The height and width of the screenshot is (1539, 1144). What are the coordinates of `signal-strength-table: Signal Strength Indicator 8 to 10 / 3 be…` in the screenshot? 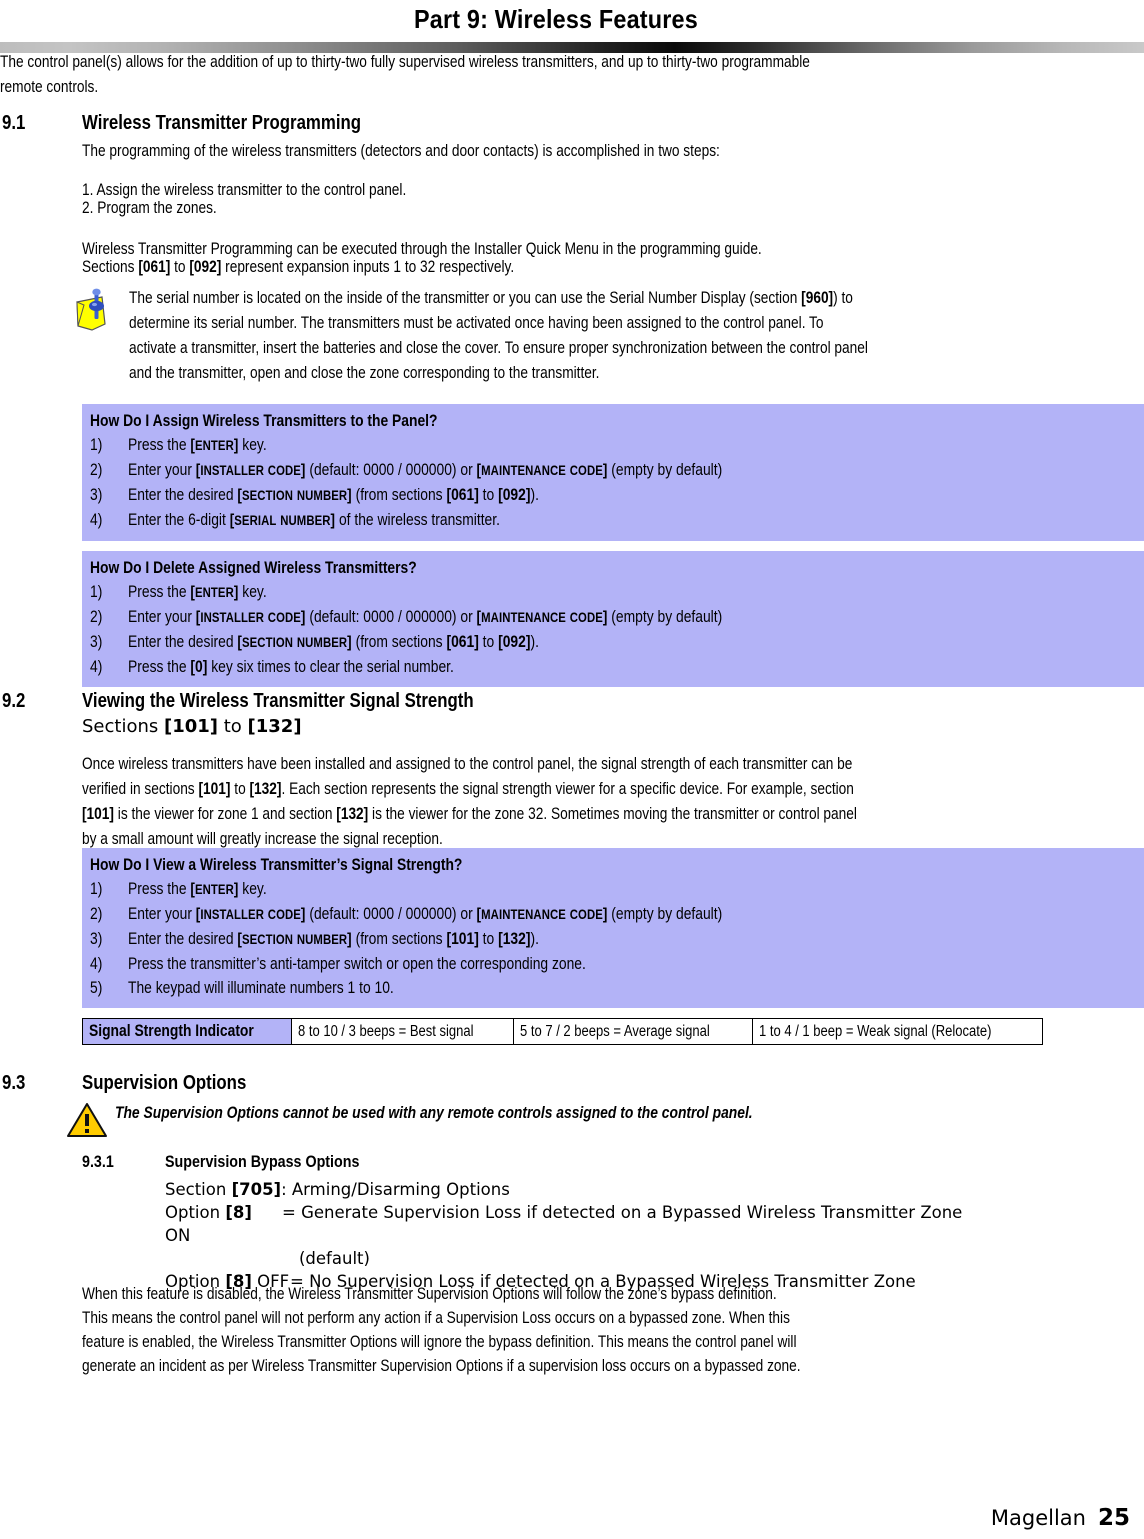 It's located at (562, 1031).